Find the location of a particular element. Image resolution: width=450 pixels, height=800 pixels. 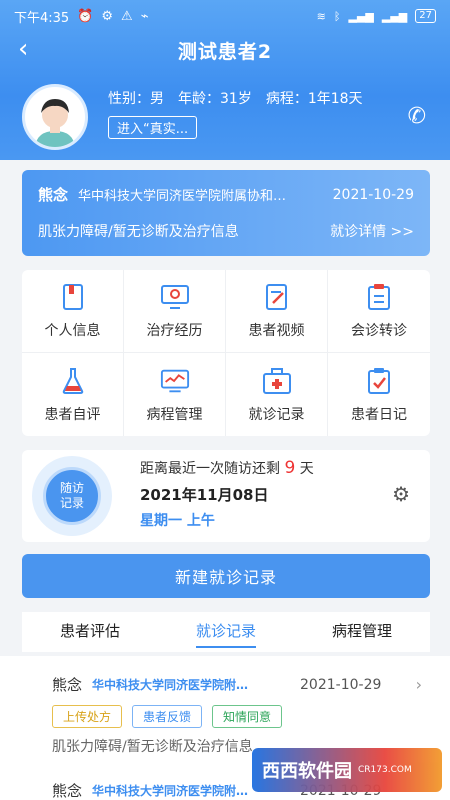

usb-icon: ⌁ is located at coordinates (144, 16).